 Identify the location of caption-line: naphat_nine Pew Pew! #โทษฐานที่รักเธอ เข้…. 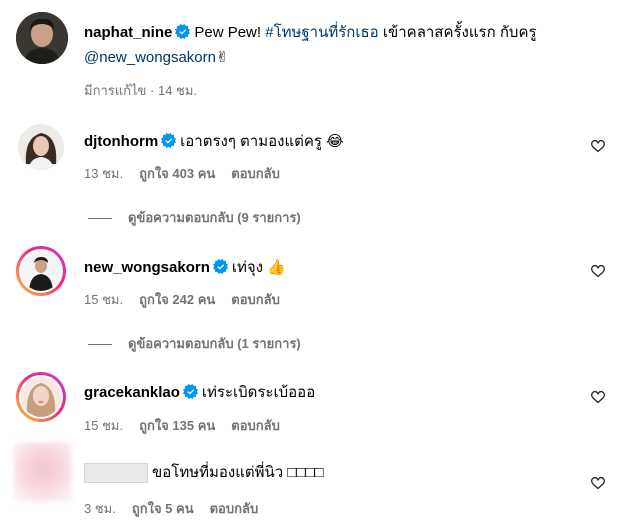
(310, 33).